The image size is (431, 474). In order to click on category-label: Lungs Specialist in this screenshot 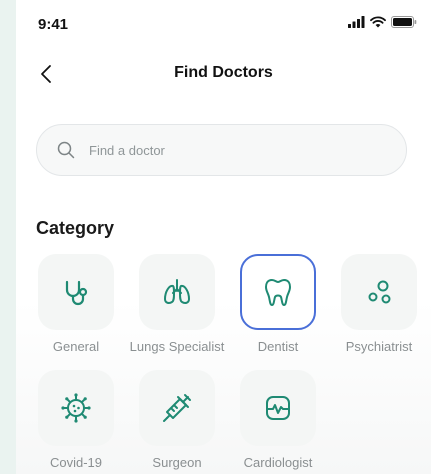, I will do `click(177, 346)`.